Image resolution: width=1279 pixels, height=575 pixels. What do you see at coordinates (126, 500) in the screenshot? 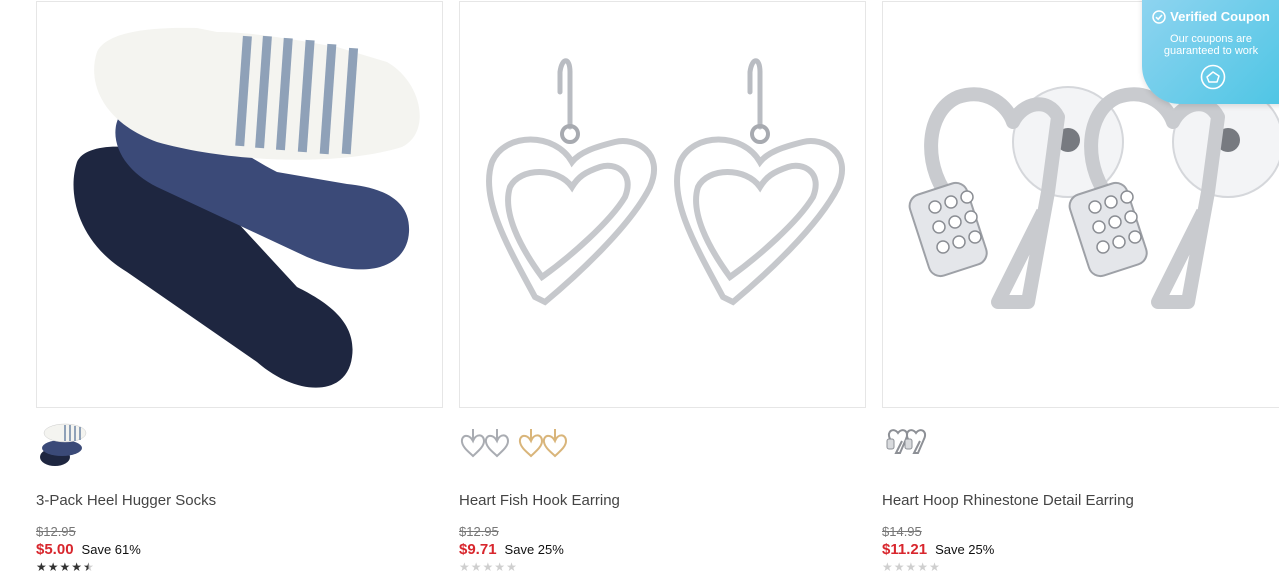
I see `product-title: 3-Pack Heel Hugger Socks` at bounding box center [126, 500].